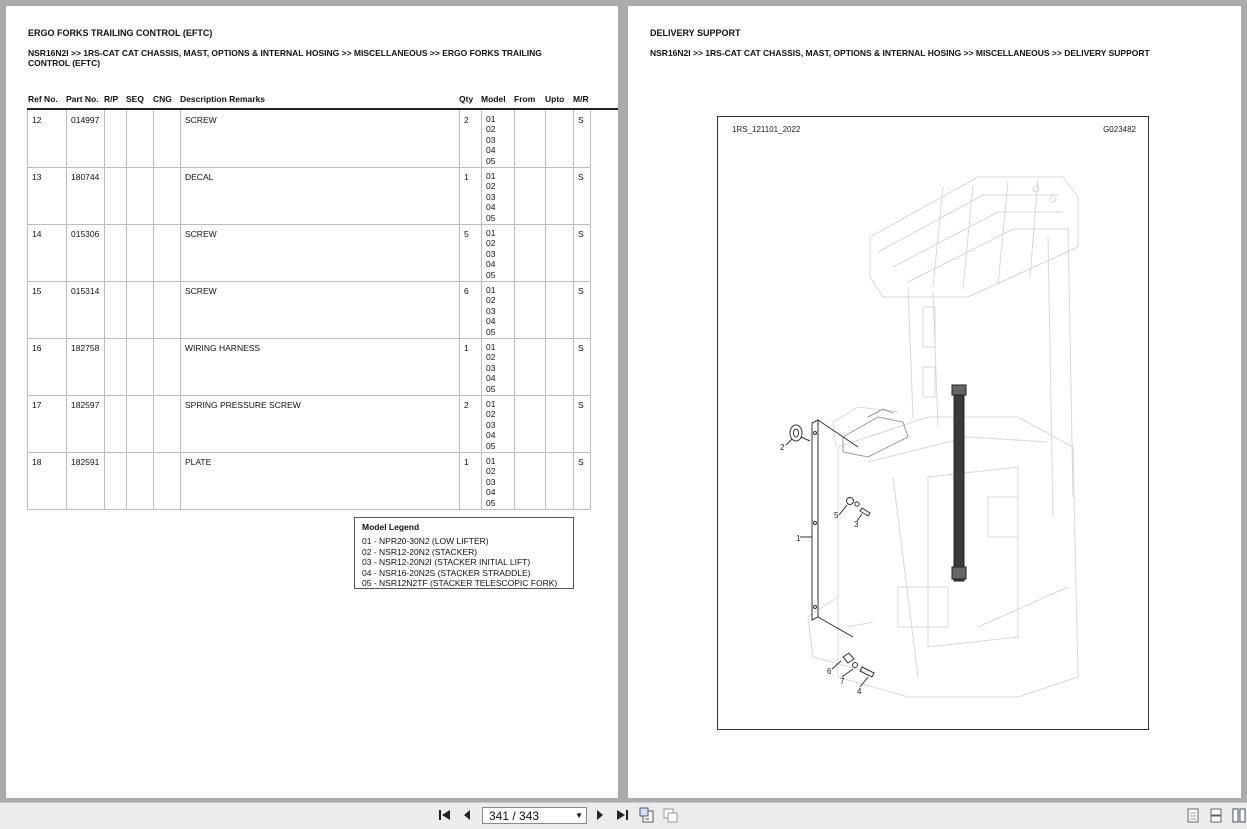 The height and width of the screenshot is (829, 1247). Describe the element at coordinates (579, 815) in the screenshot. I see `chevron-down-icon: ▼` at that location.